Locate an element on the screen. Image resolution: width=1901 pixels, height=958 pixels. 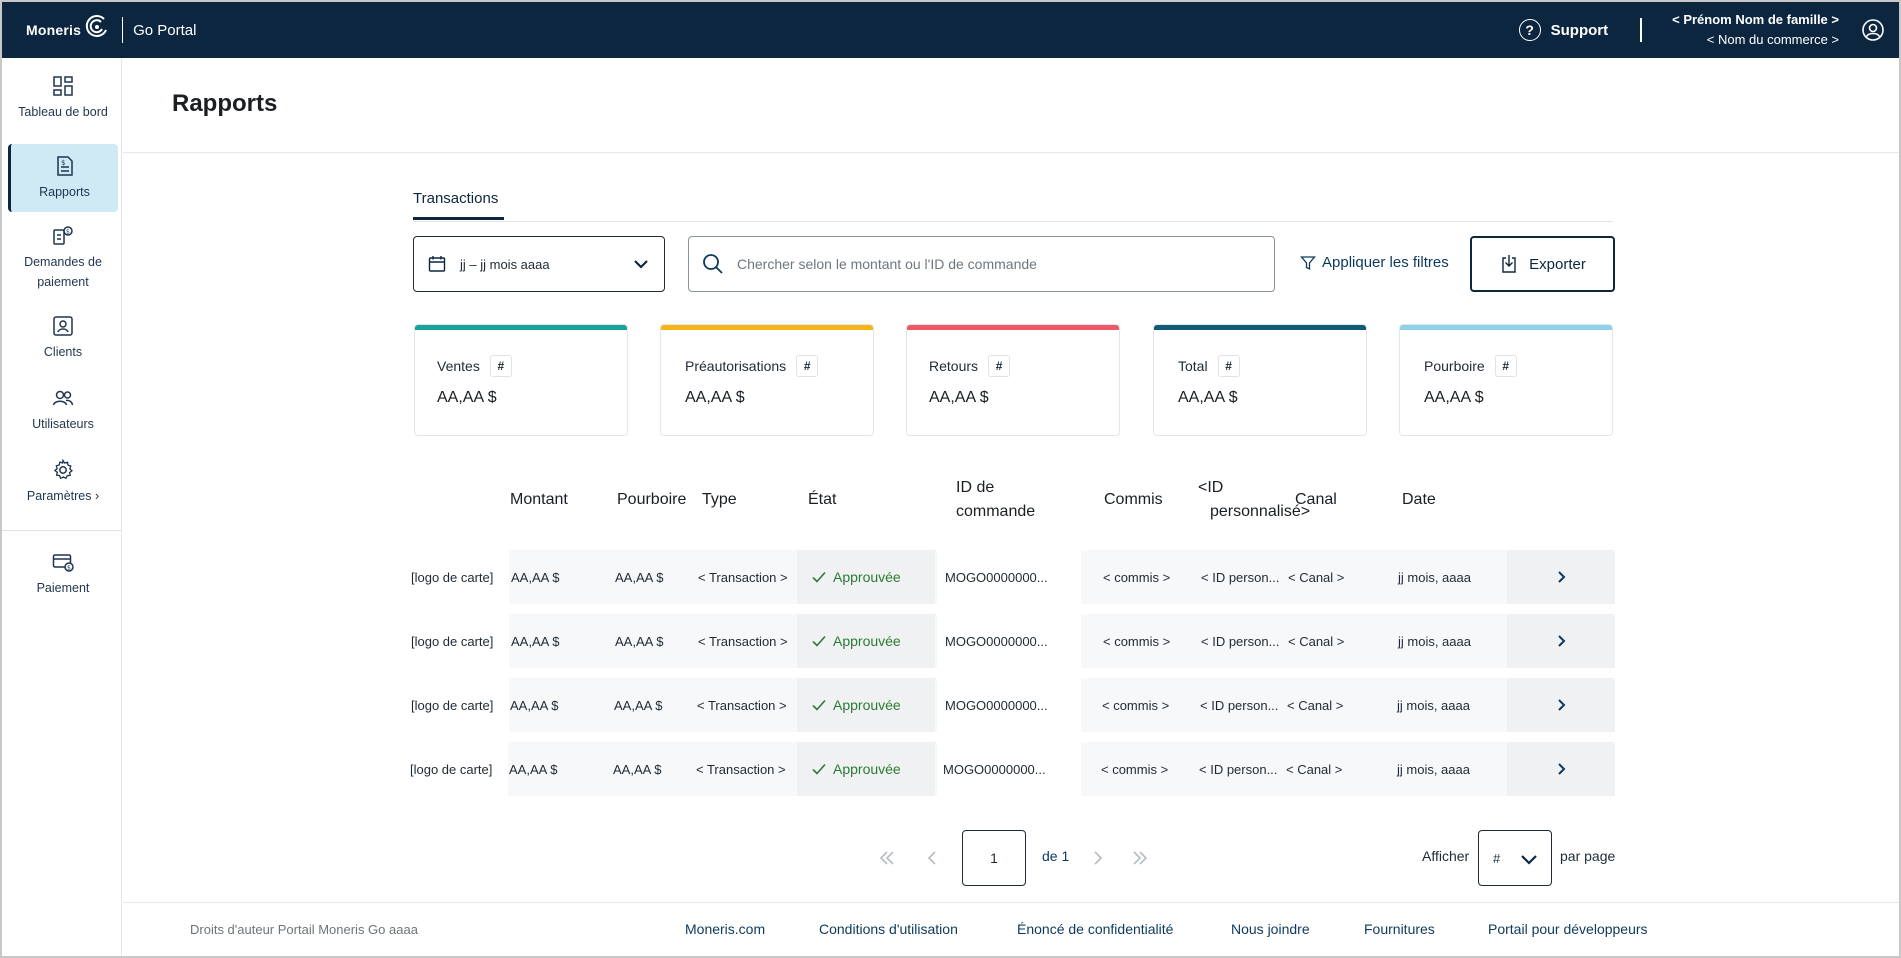
per-page-label: par page is located at coordinates (1588, 856).